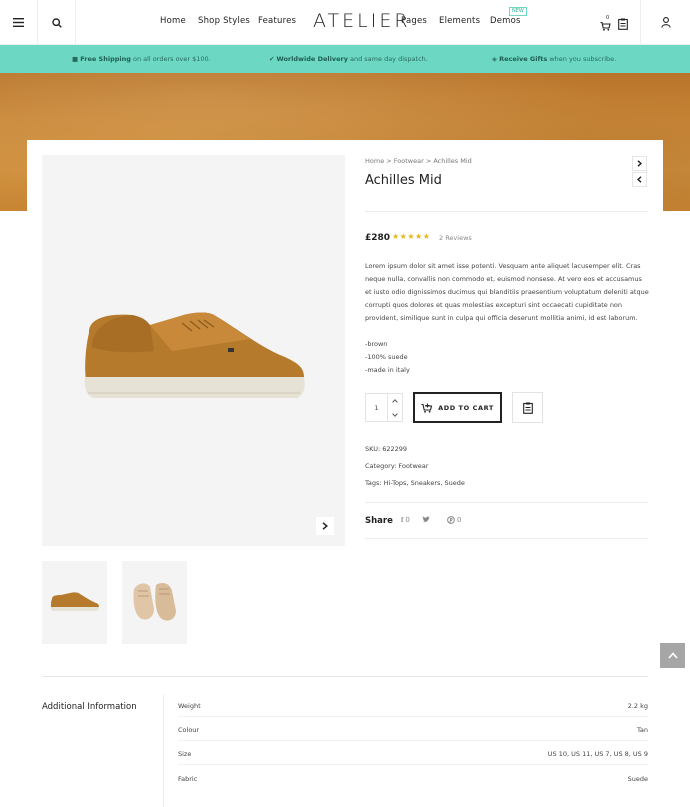 This screenshot has width=690, height=807. I want to click on product-category: Category: Footwear, so click(396, 466).